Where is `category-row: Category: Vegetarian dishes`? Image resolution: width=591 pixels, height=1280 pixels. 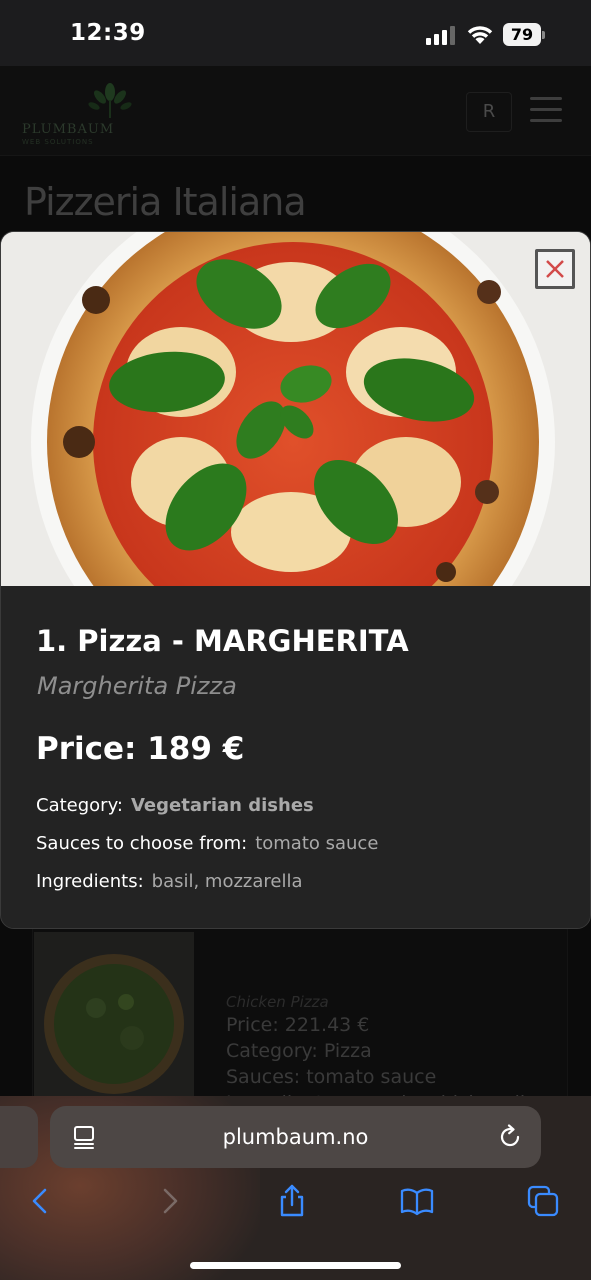 category-row: Category: Vegetarian dishes is located at coordinates (175, 805).